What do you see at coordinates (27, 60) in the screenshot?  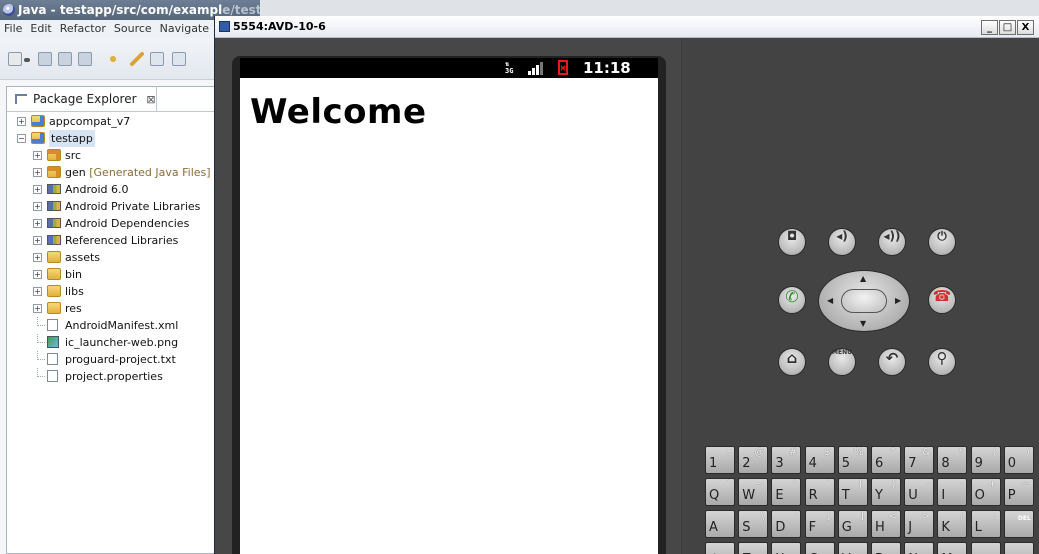 I see `new-dropdown-icon` at bounding box center [27, 60].